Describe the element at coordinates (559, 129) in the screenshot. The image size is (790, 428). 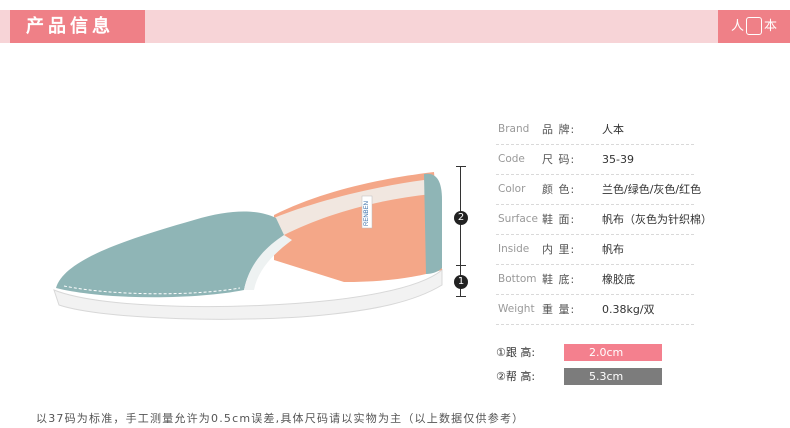
I see `spec-label-cn: 品 牌:` at that location.